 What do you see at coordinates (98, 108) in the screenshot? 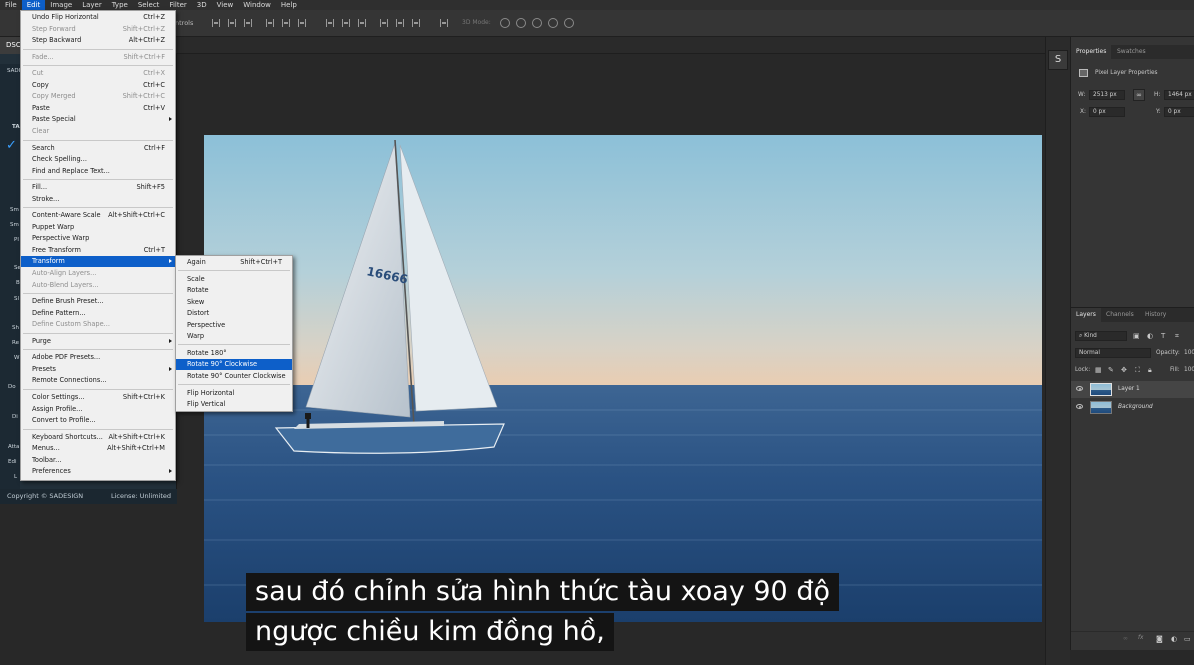
I see `edit-menu-item-paste: Paste Ctrl+V` at bounding box center [98, 108].